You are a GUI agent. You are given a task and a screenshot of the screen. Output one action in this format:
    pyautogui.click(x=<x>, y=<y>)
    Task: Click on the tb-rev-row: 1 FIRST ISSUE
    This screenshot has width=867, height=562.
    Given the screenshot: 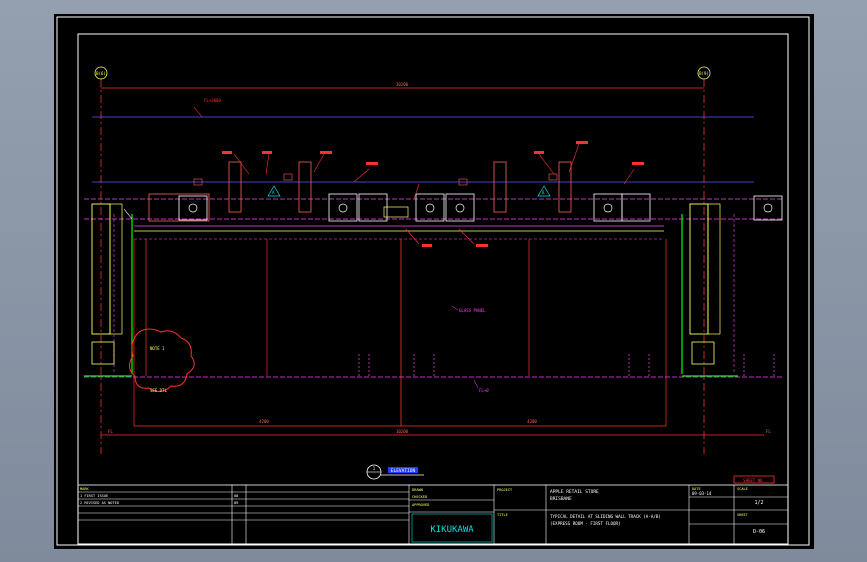 What is the action you would take?
    pyautogui.click(x=94, y=496)
    